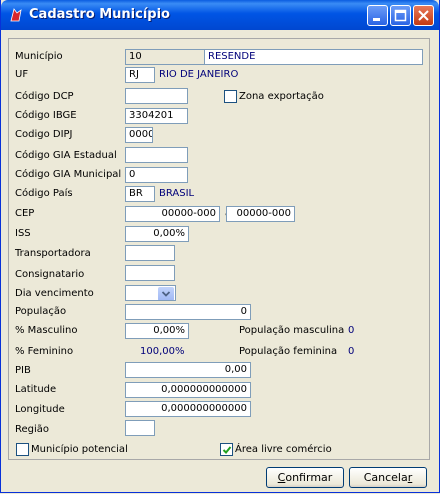  What do you see at coordinates (283, 449) in the screenshot?
I see `area-livre-comercio-label: Área livre comércio` at bounding box center [283, 449].